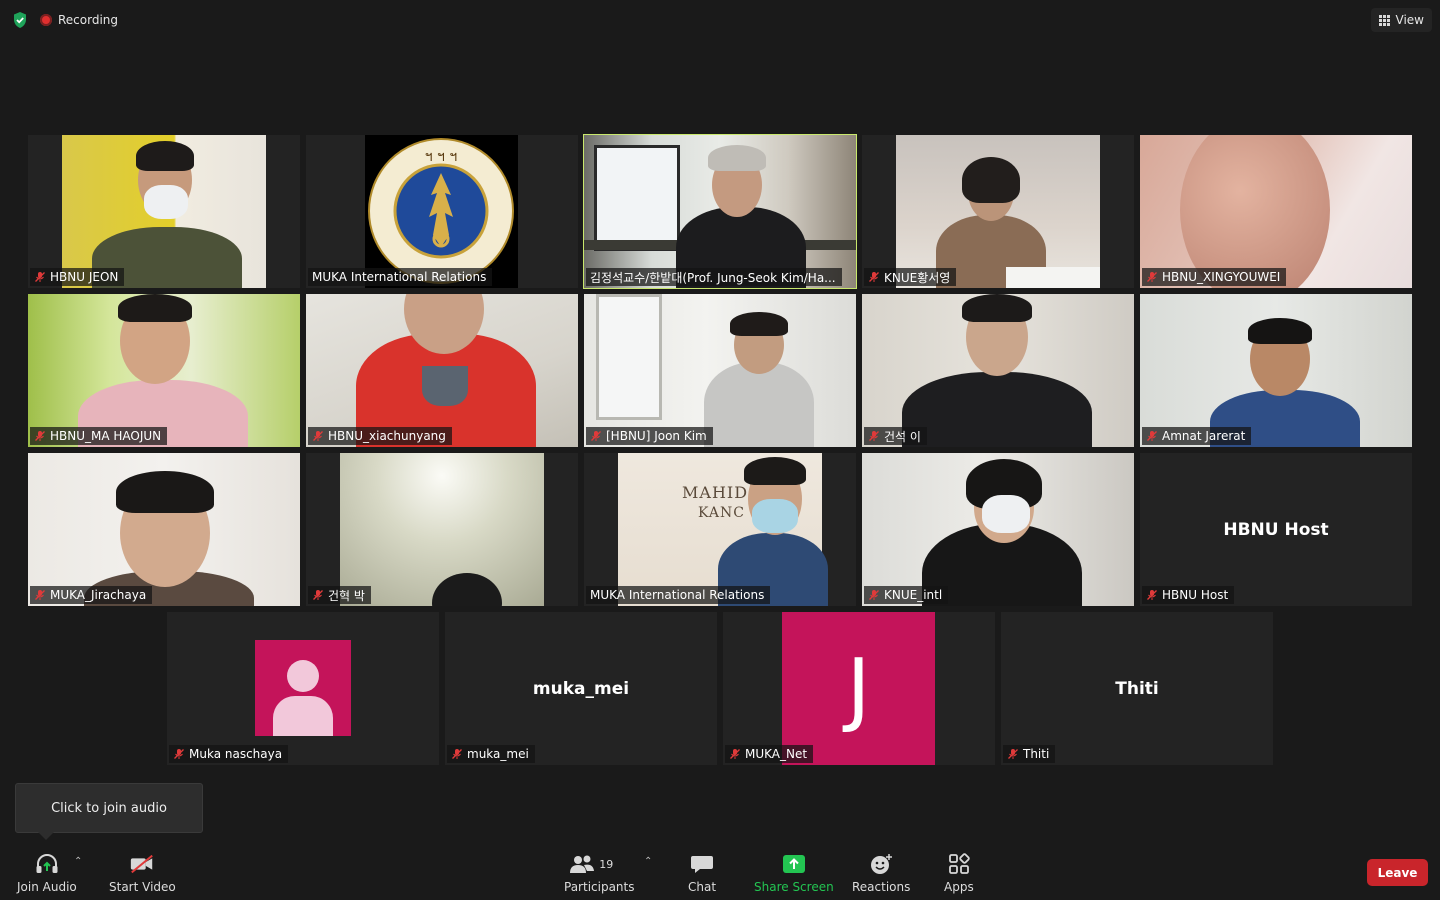 The image size is (1440, 900). I want to click on chat-button: Chat, so click(702, 873).